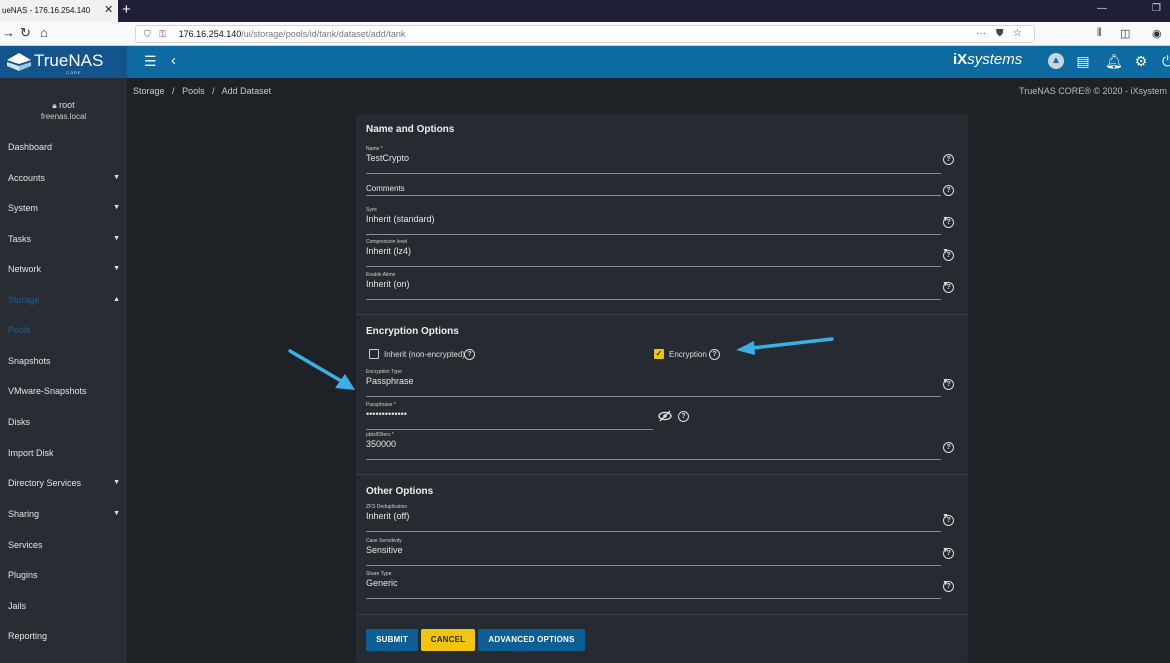 This screenshot has width=1170, height=663. What do you see at coordinates (1156, 8) in the screenshot?
I see `restore-icon: ❐` at bounding box center [1156, 8].